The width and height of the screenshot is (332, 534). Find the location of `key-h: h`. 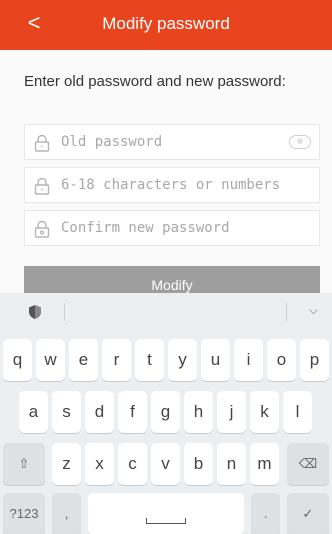

key-h: h is located at coordinates (198, 412).